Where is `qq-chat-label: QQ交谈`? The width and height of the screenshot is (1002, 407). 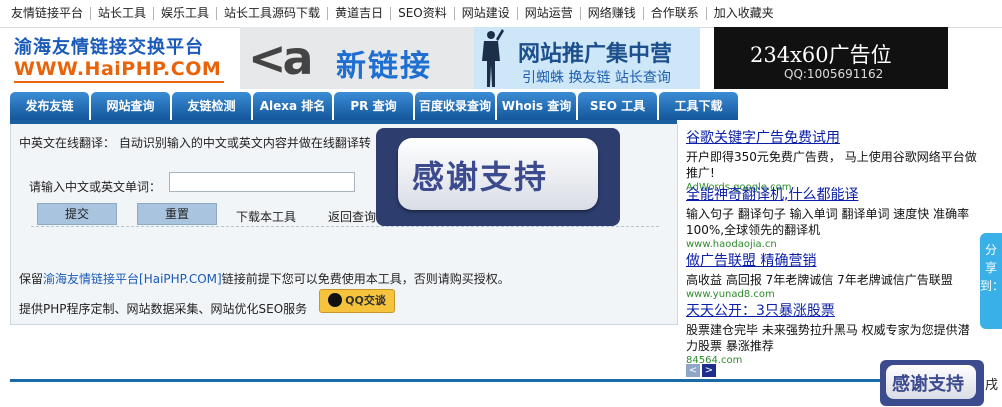
qq-chat-label: QQ交谈 is located at coordinates (365, 300).